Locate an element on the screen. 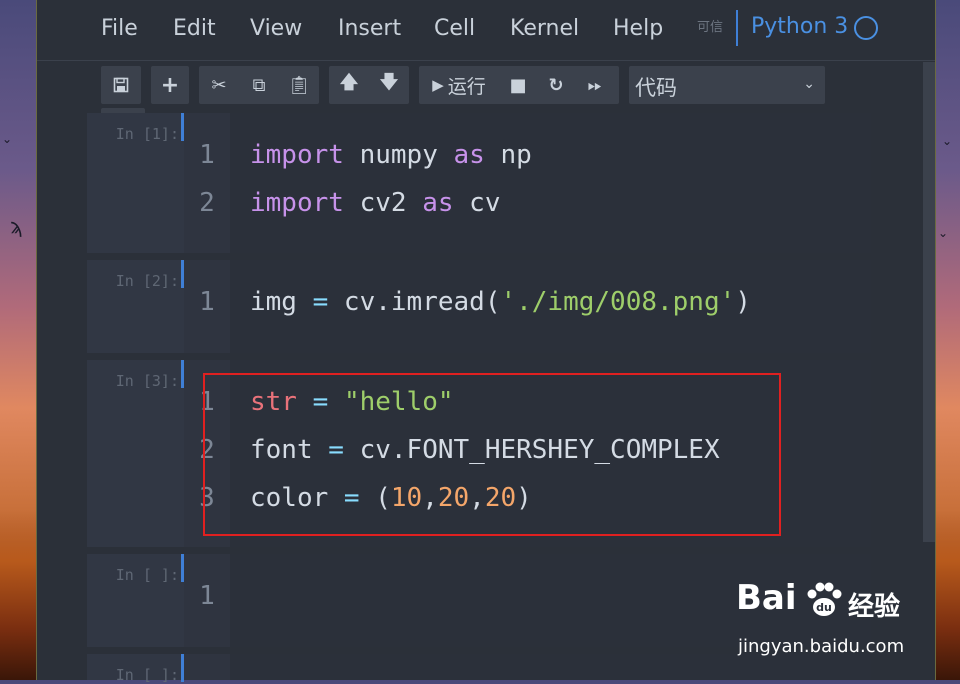 This screenshot has width=960, height=684. trusted-indicator: 可信 is located at coordinates (710, 25).